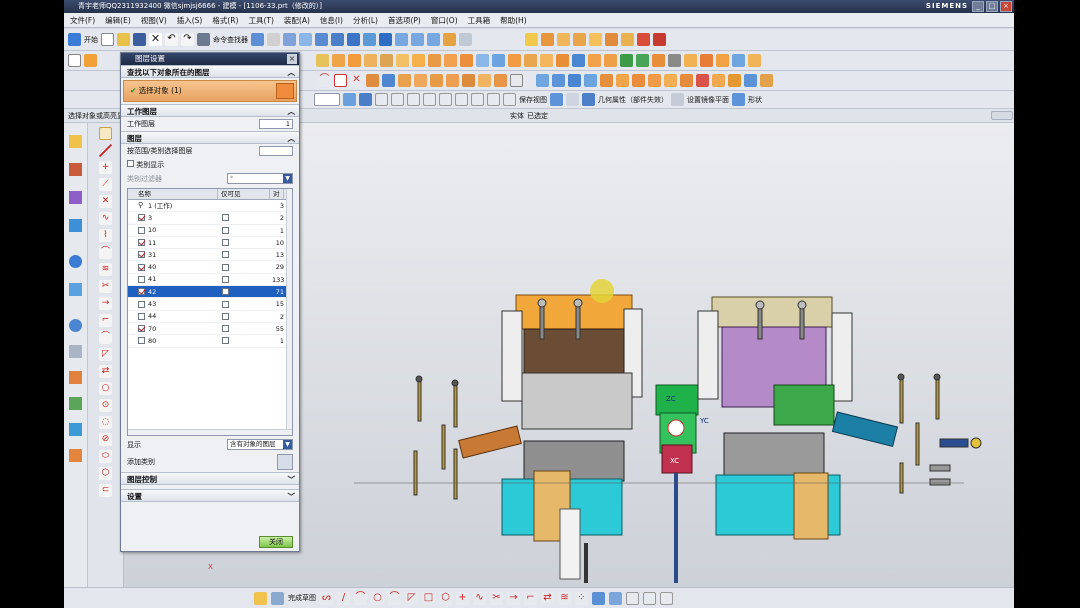 The width and height of the screenshot is (1080, 608). I want to click on hole-icon, so click(354, 60).